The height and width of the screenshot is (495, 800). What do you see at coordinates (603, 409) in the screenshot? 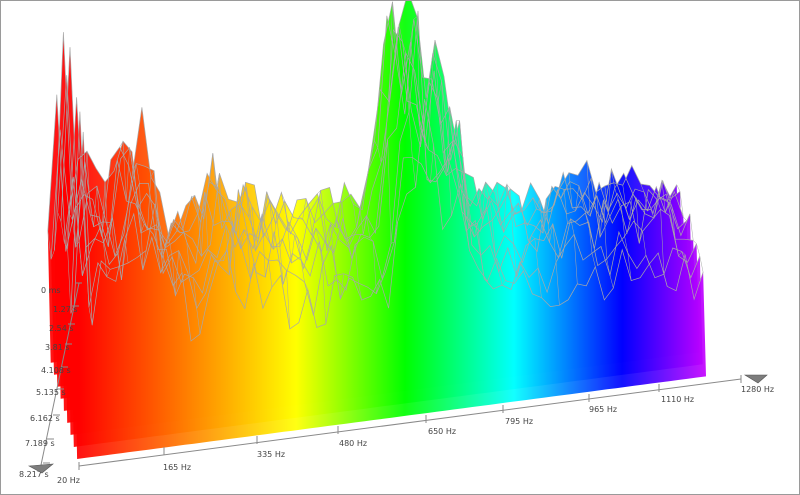
I see `frequency-tick-label: 965 Hz` at bounding box center [603, 409].